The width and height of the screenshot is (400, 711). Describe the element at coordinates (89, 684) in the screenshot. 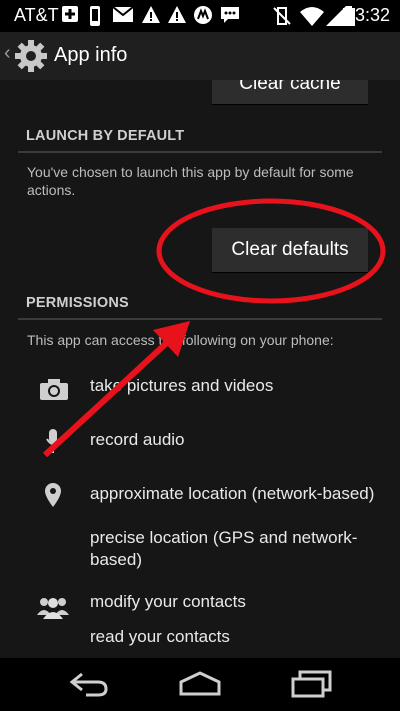

I see `back-icon` at that location.